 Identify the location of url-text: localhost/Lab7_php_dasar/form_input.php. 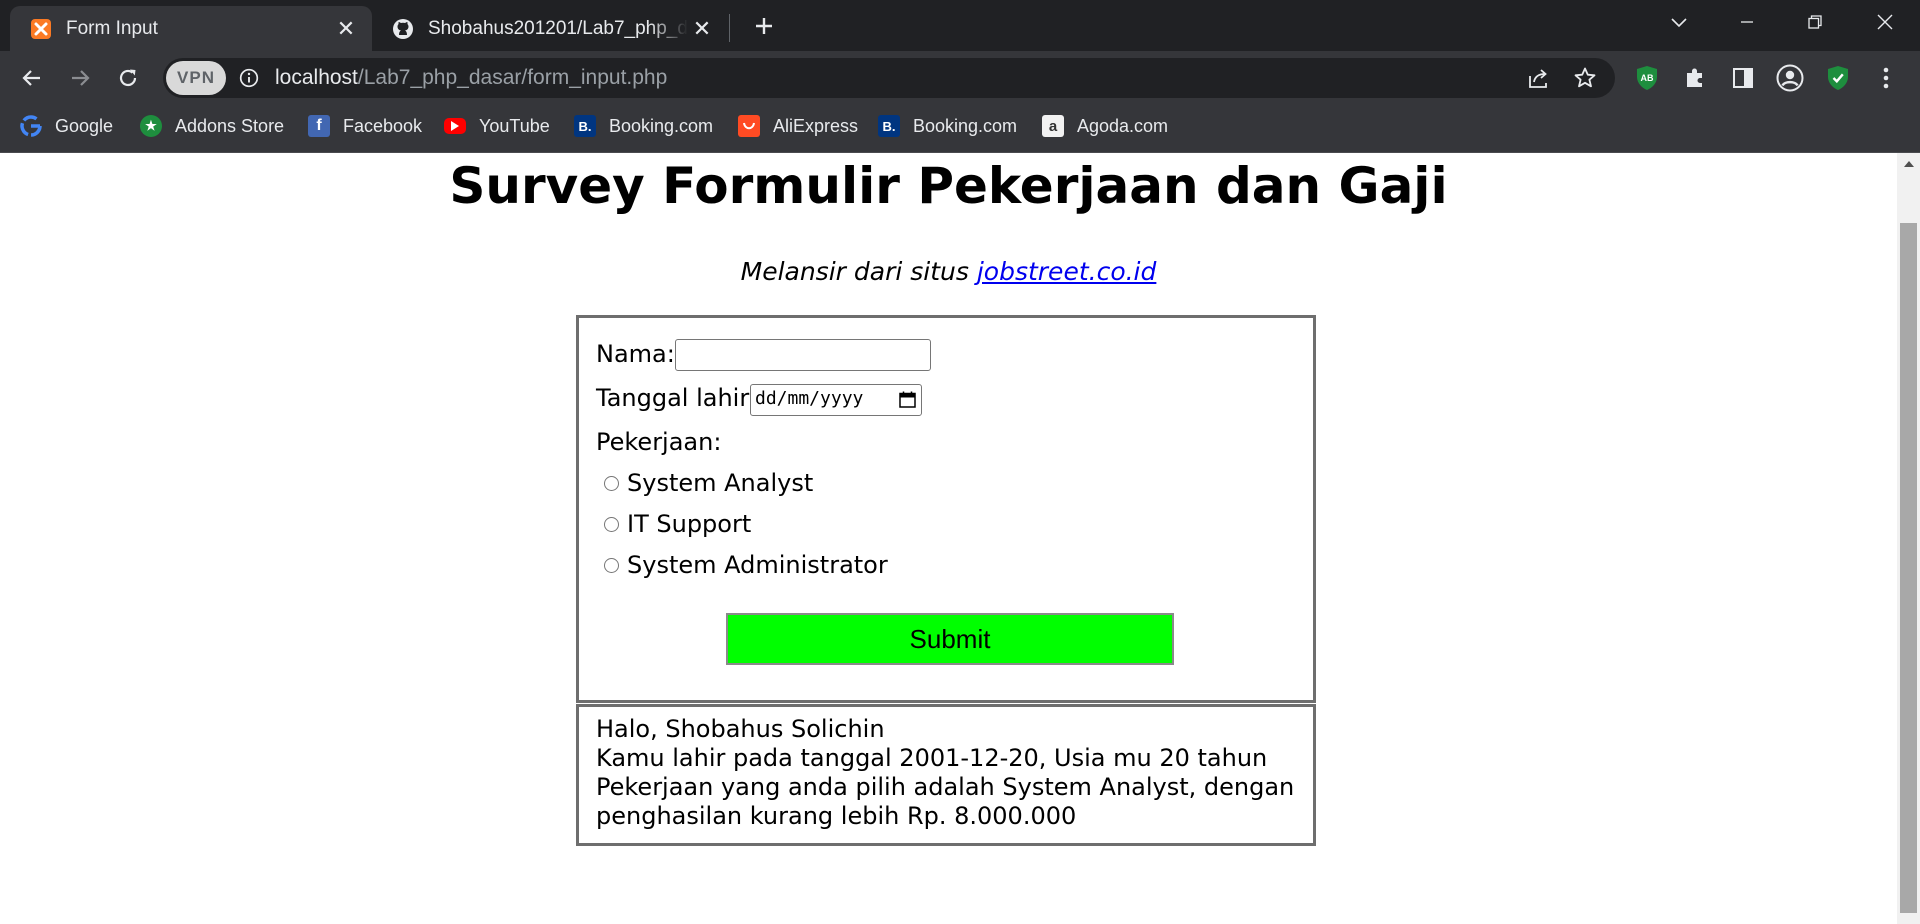
(471, 78).